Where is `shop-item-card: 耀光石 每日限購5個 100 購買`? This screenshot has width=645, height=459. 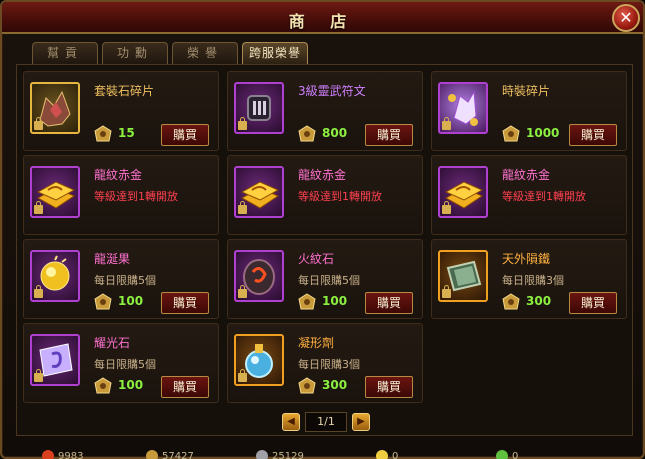 shop-item-card: 耀光石 每日限購5個 100 購買 is located at coordinates (121, 363).